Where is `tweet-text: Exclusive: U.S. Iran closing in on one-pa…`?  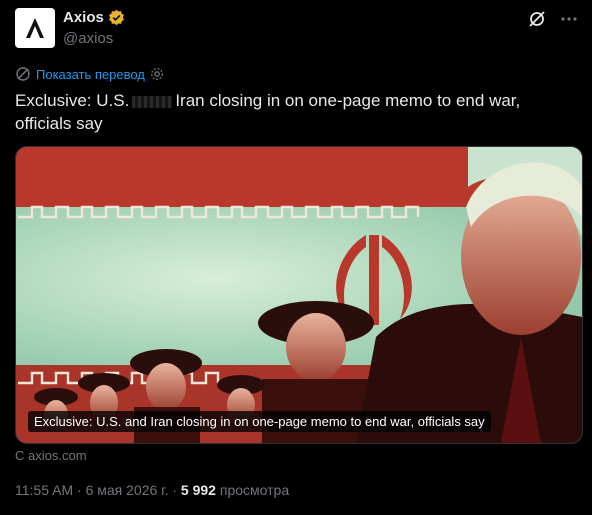
tweet-text: Exclusive: U.S. Iran closing in on one-pa… is located at coordinates (295, 112).